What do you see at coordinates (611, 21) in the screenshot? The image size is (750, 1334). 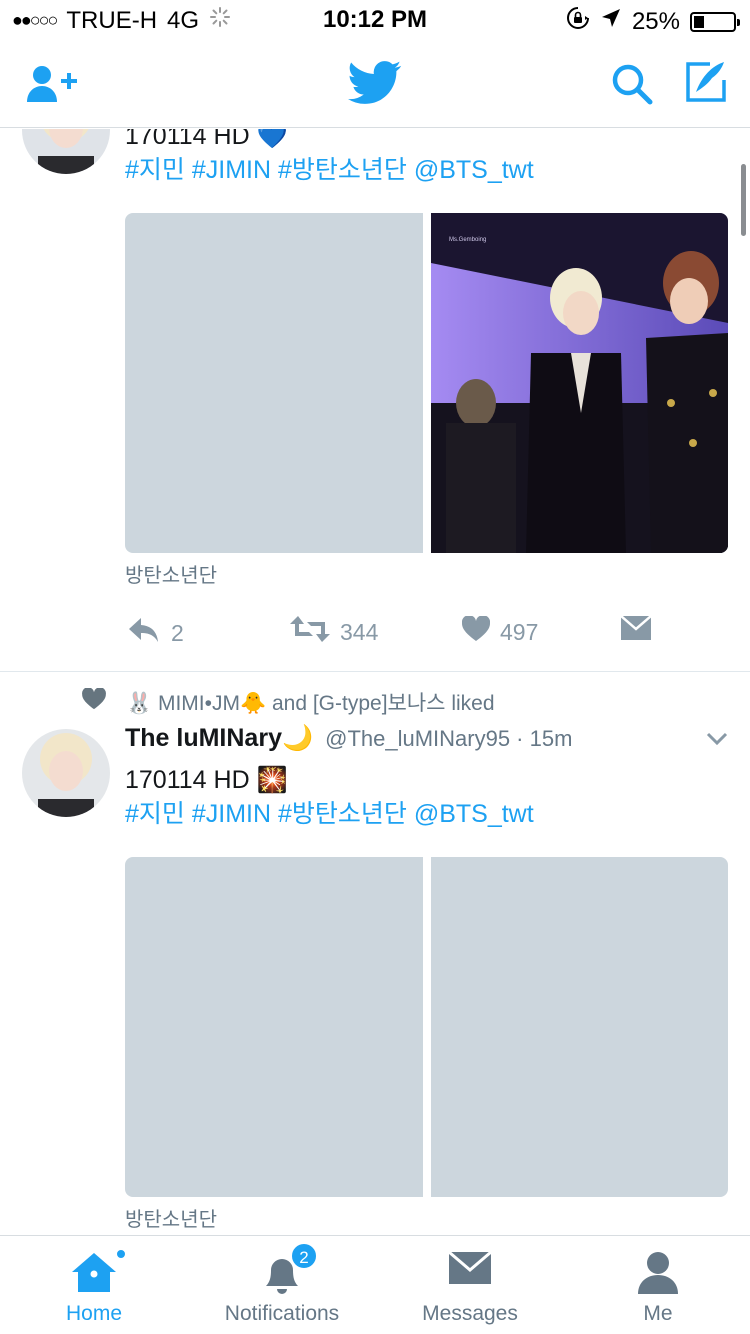 I see `location-arrow-icon` at bounding box center [611, 21].